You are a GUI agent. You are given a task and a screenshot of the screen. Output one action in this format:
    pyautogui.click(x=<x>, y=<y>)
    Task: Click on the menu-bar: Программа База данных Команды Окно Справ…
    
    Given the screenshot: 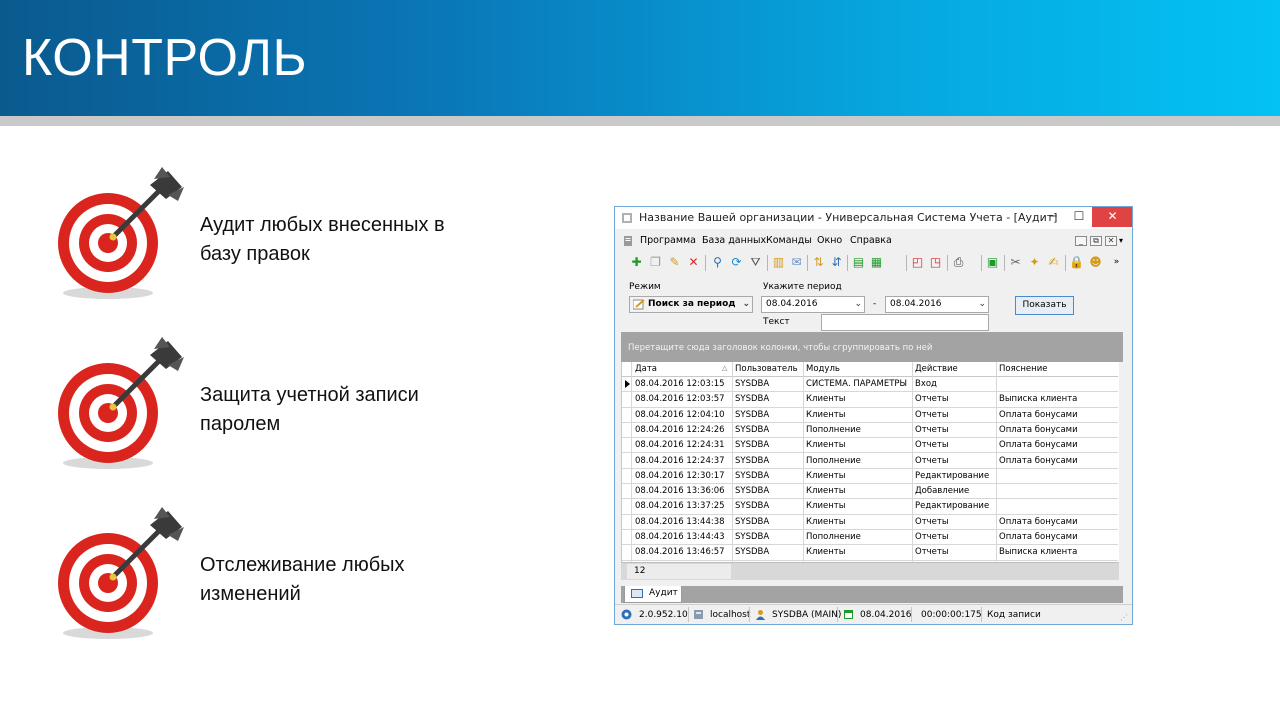 What is the action you would take?
    pyautogui.click(x=873, y=241)
    